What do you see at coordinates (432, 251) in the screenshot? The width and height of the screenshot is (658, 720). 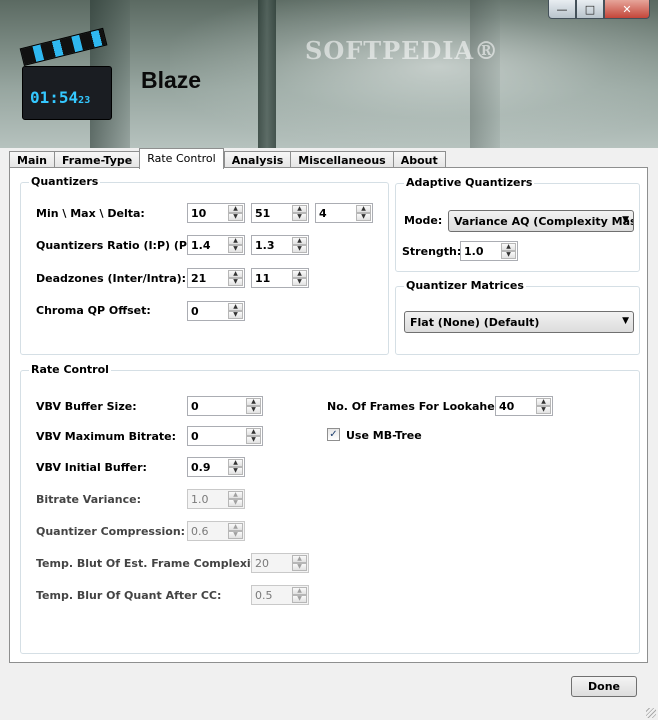 I see `aq-strength-label: Strength:` at bounding box center [432, 251].